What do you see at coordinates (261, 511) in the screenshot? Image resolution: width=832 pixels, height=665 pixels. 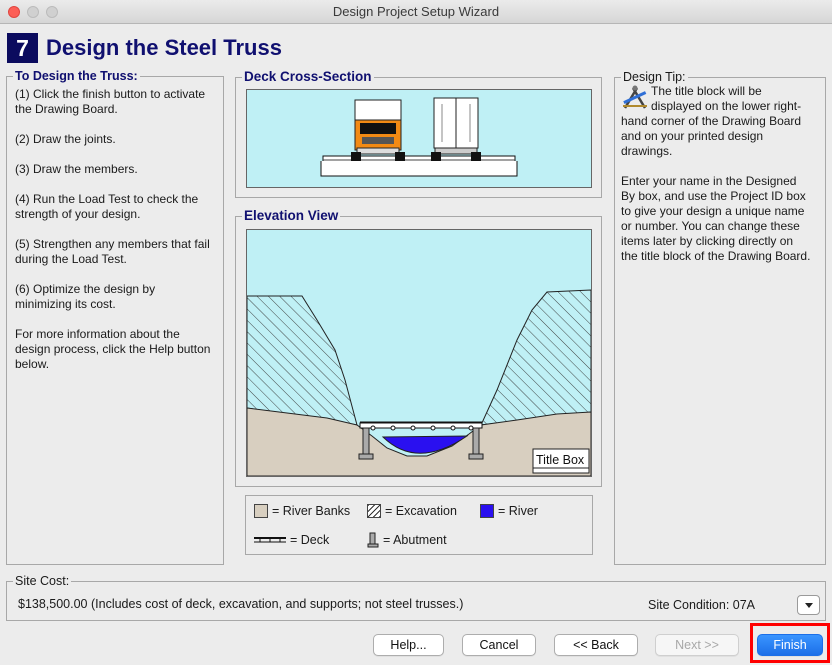 I see `river-banks-swatch` at bounding box center [261, 511].